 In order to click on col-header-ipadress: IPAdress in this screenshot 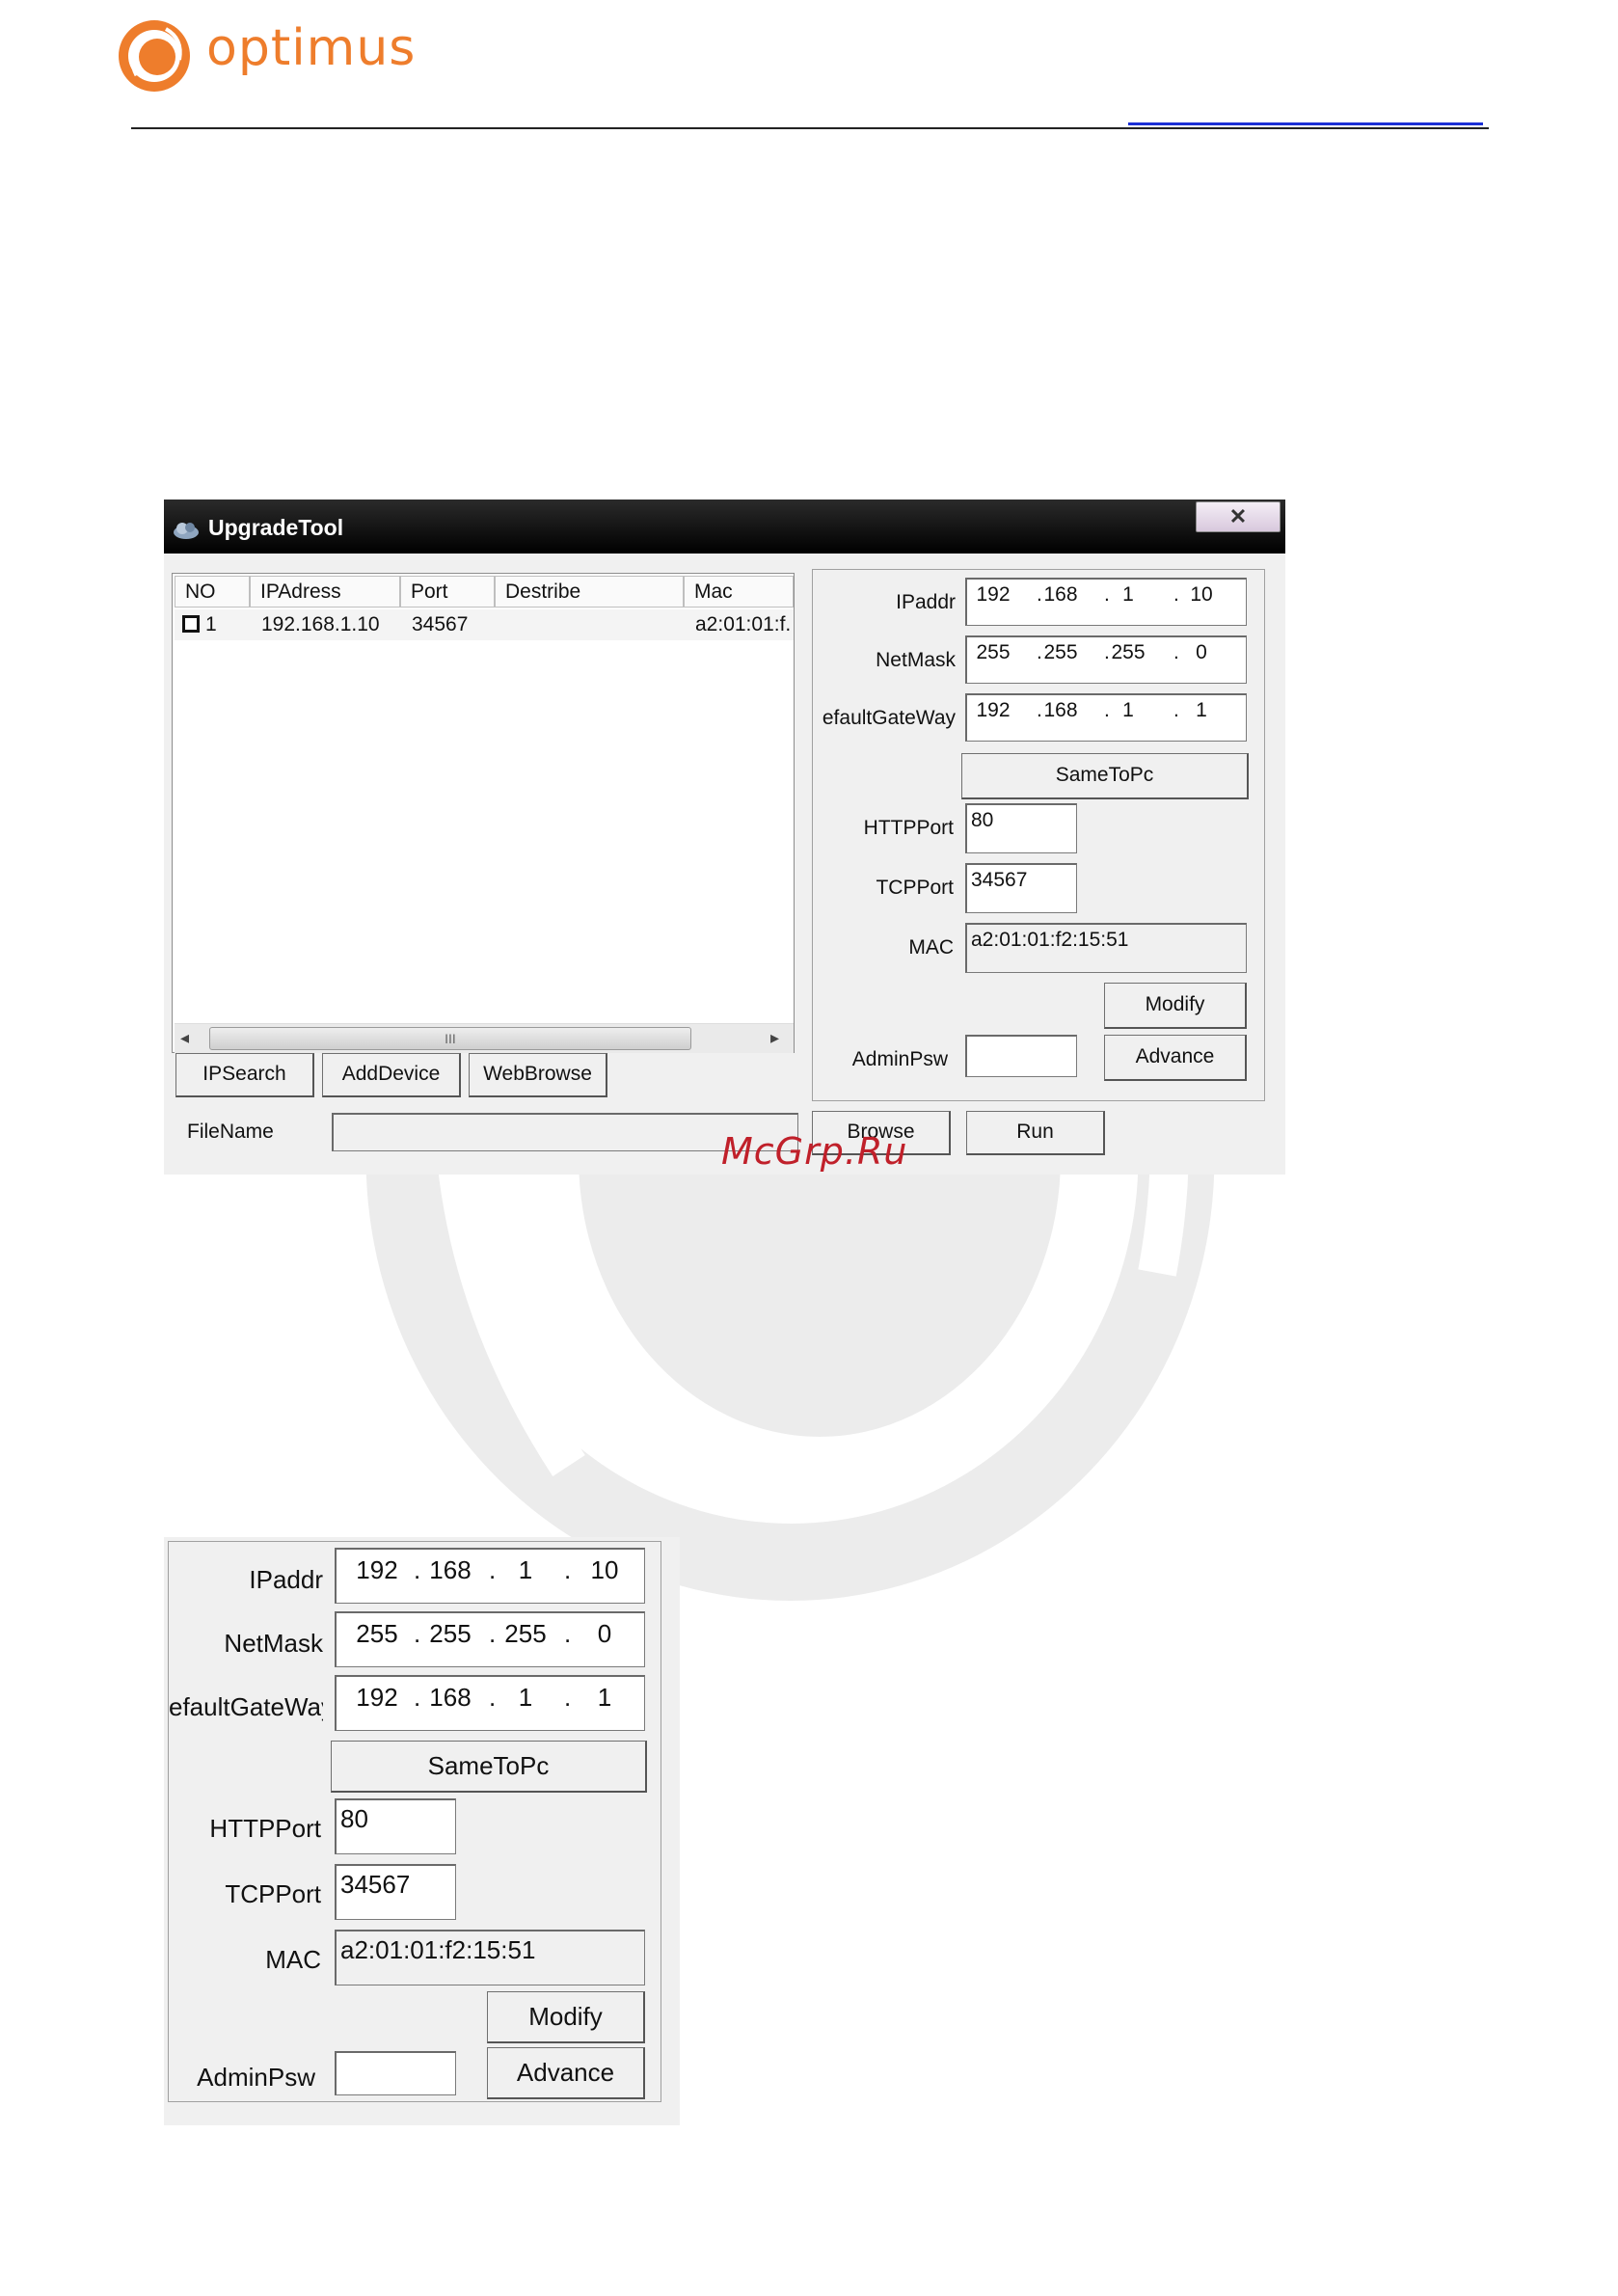, I will do `click(325, 592)`.